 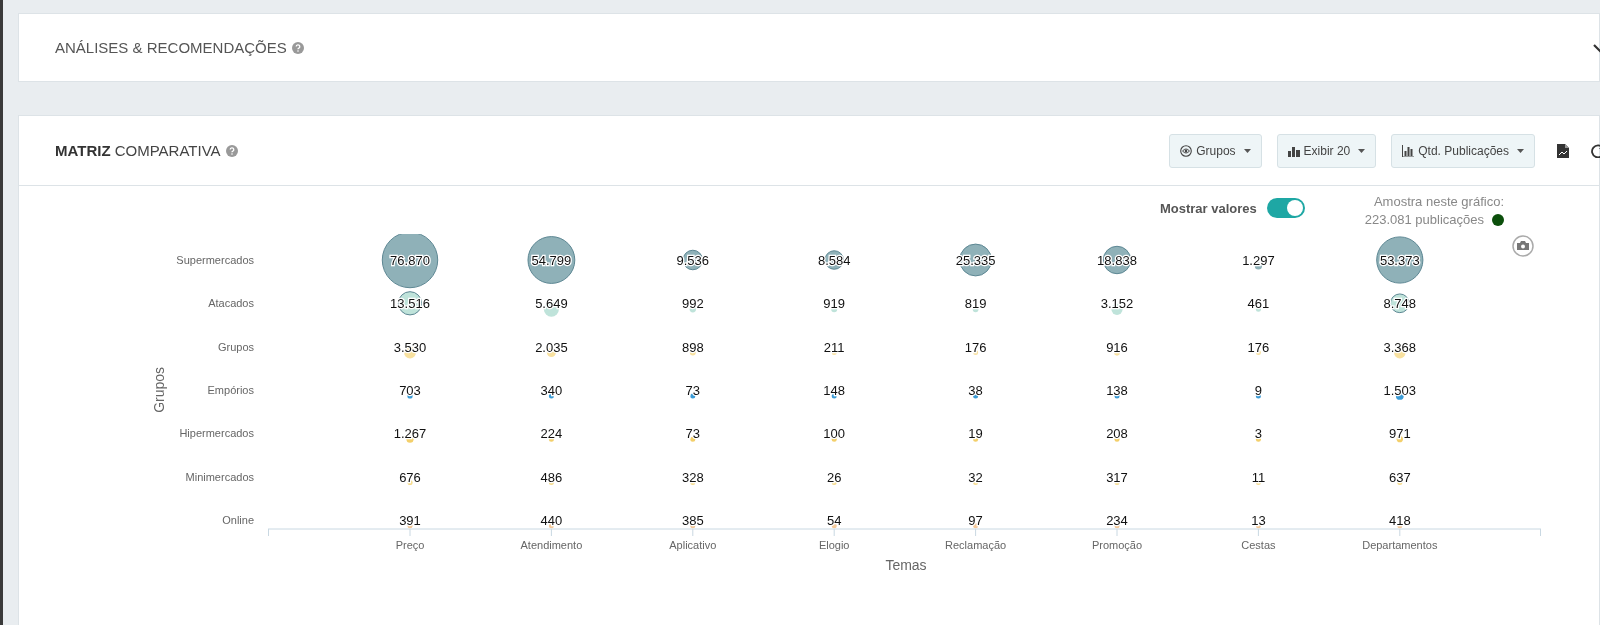 I want to click on cell-value: 3.530, so click(x=410, y=347).